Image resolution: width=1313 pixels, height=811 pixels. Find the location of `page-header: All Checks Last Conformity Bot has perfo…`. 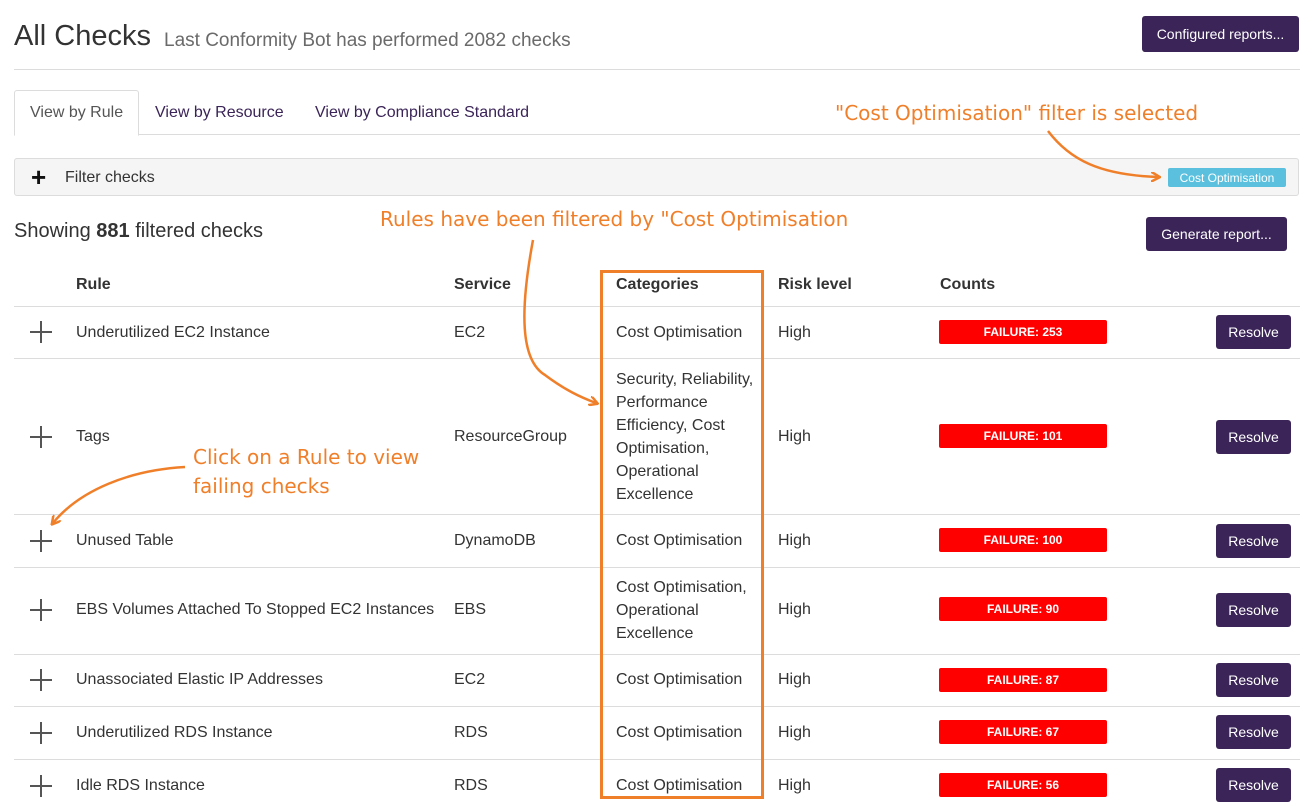

page-header: All Checks Last Conformity Bot has perfo… is located at coordinates (657, 43).